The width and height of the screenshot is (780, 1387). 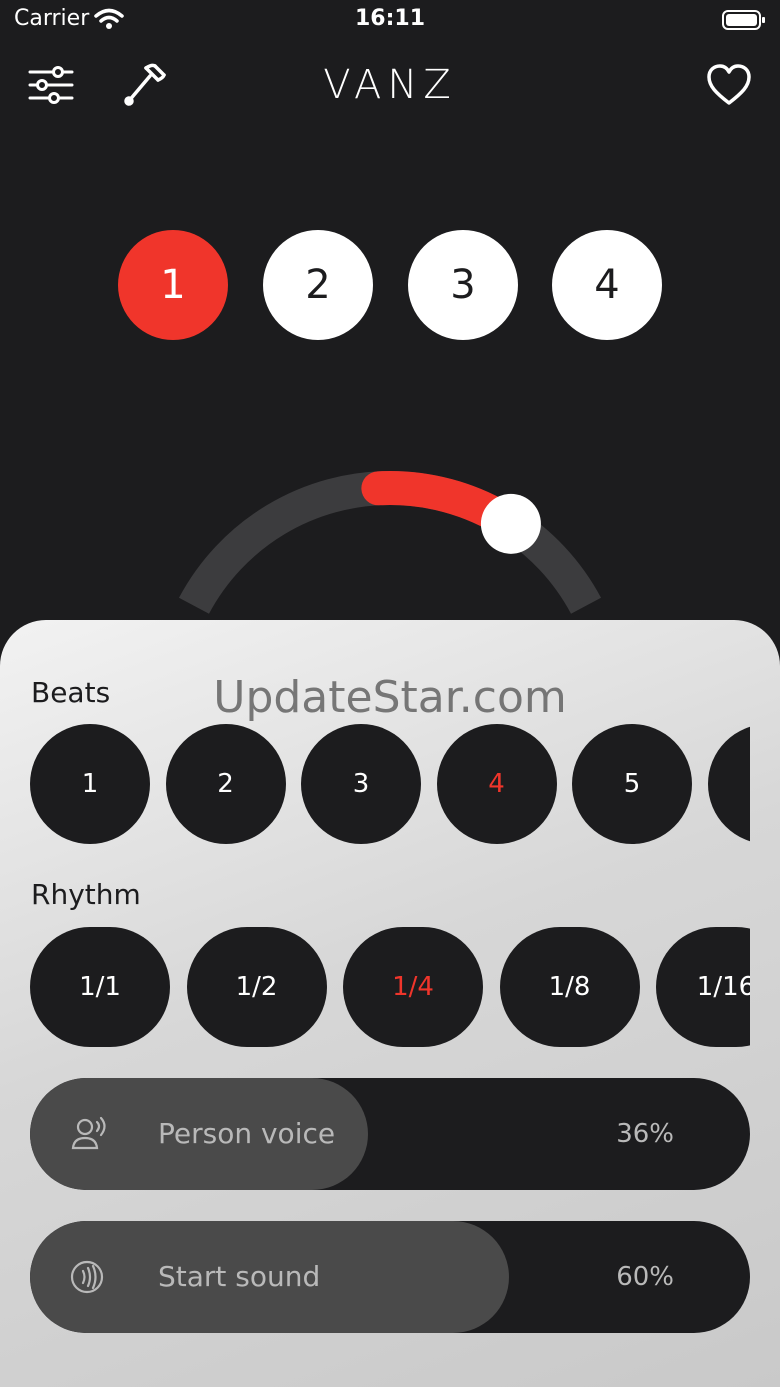 I want to click on dial-knob, so click(x=510, y=523).